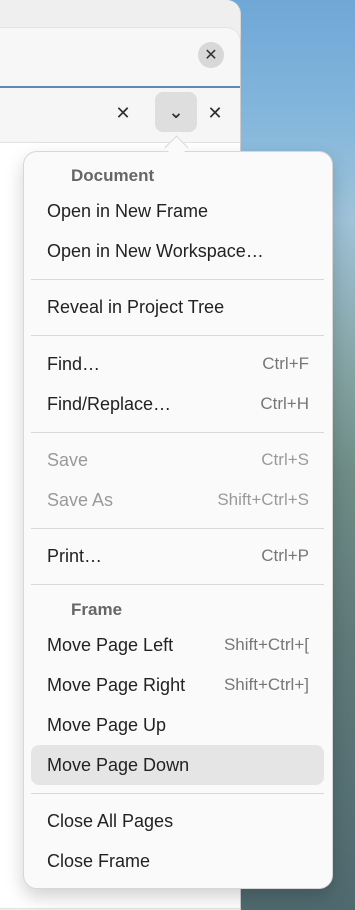 The width and height of the screenshot is (355, 910). Describe the element at coordinates (285, 363) in the screenshot. I see `menu-item-shortcut: Ctrl+F` at that location.